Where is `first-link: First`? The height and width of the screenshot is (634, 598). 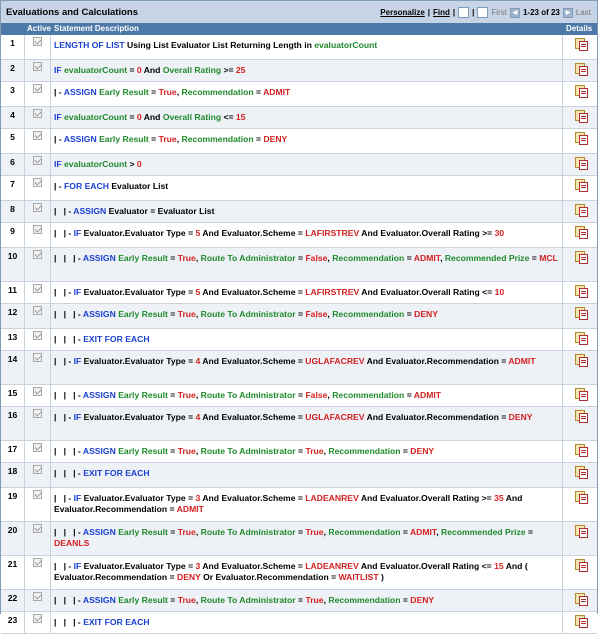
first-link: First is located at coordinates (499, 12).